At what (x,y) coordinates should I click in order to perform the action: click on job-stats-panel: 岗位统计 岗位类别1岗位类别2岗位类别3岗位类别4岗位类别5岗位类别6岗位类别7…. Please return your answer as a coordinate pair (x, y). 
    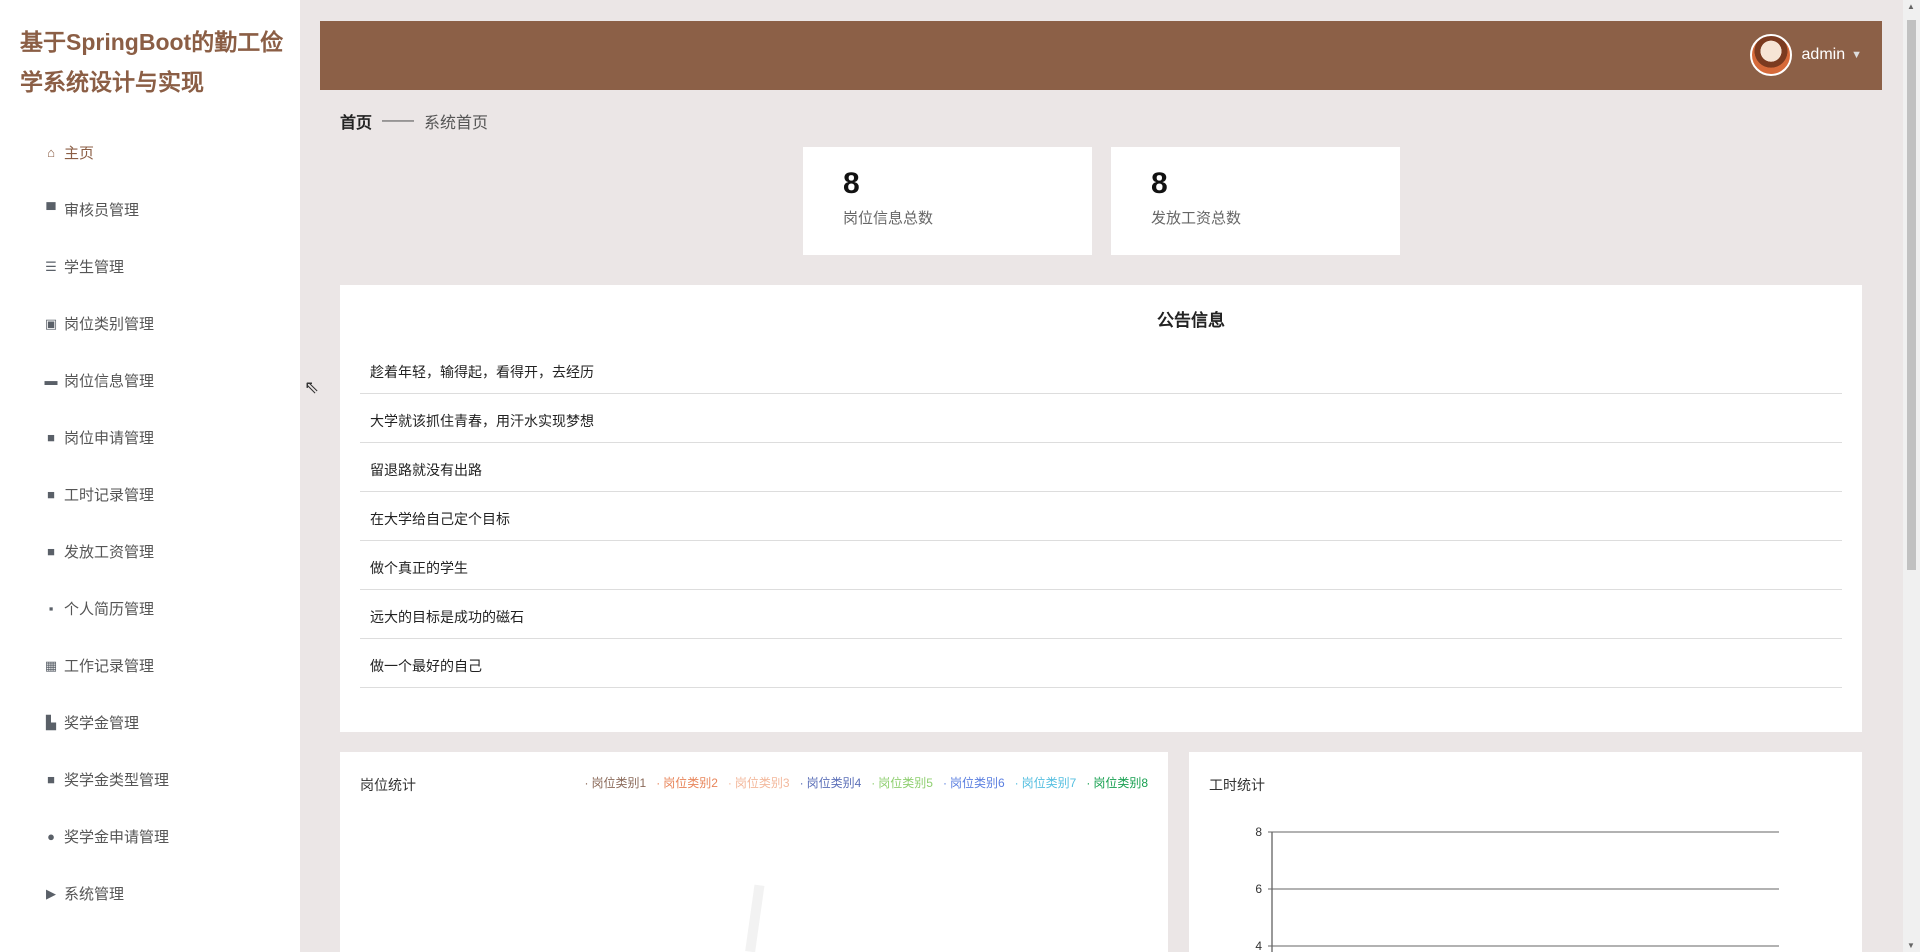
    Looking at the image, I should click on (754, 852).